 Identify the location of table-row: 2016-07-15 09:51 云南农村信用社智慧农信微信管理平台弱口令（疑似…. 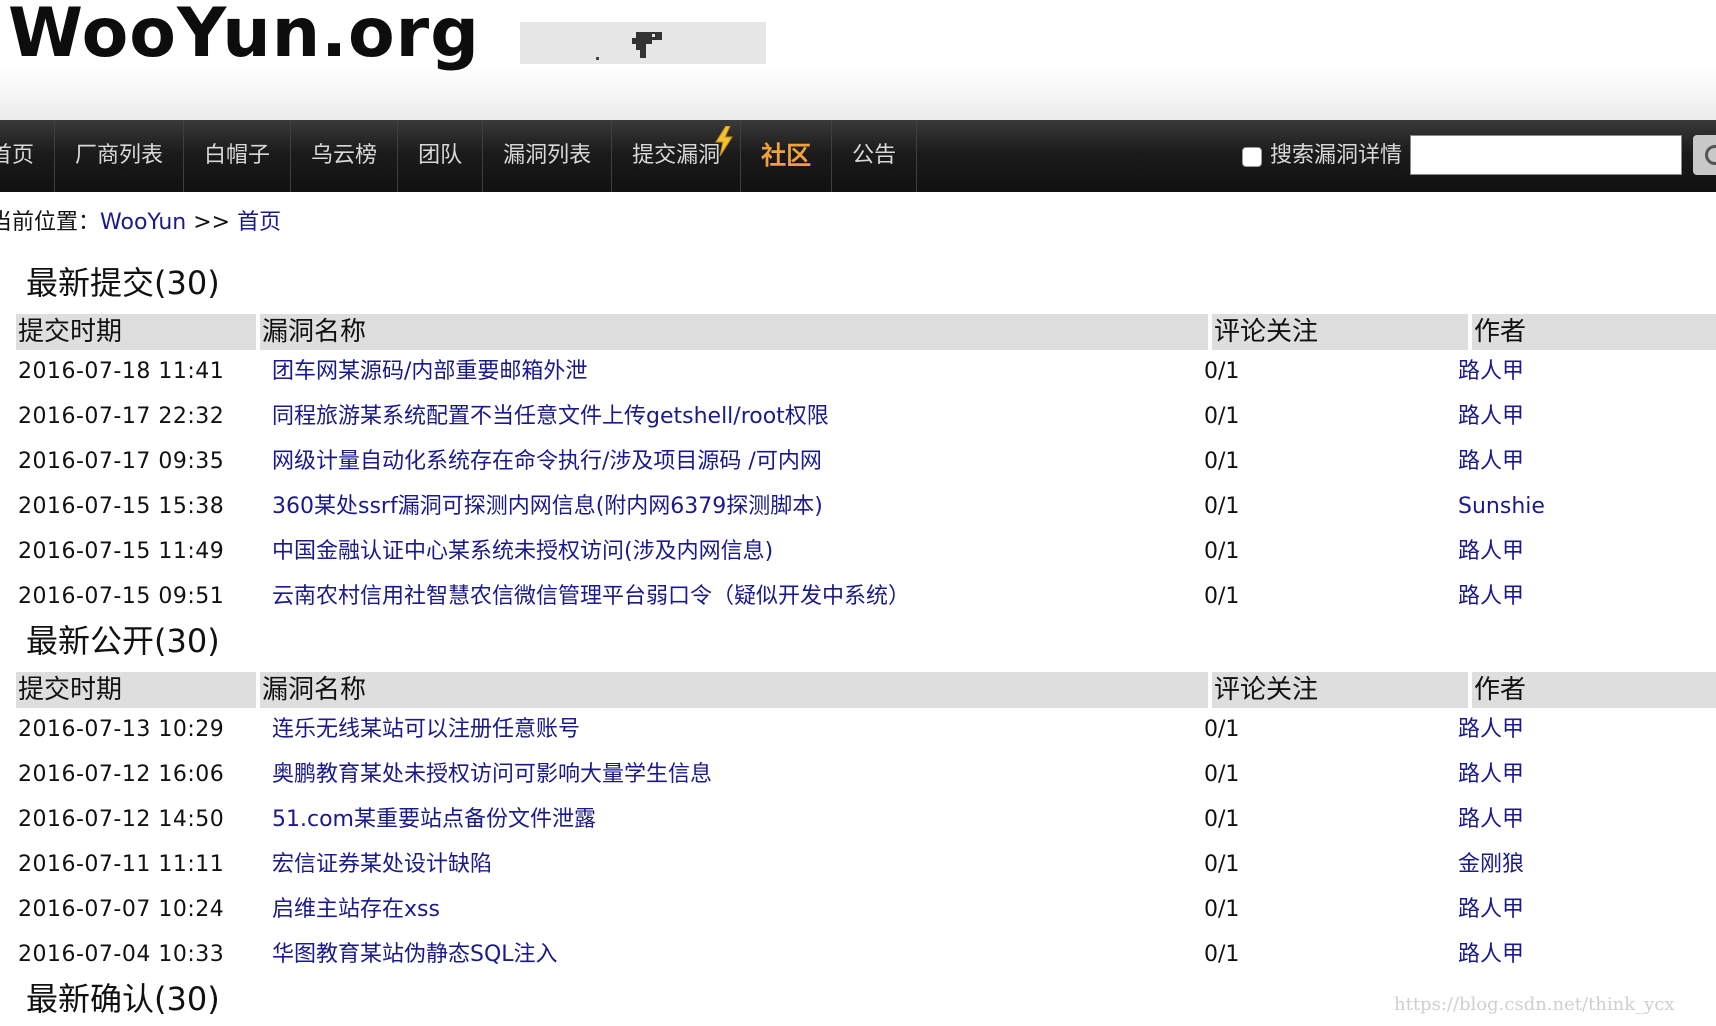
(864, 597).